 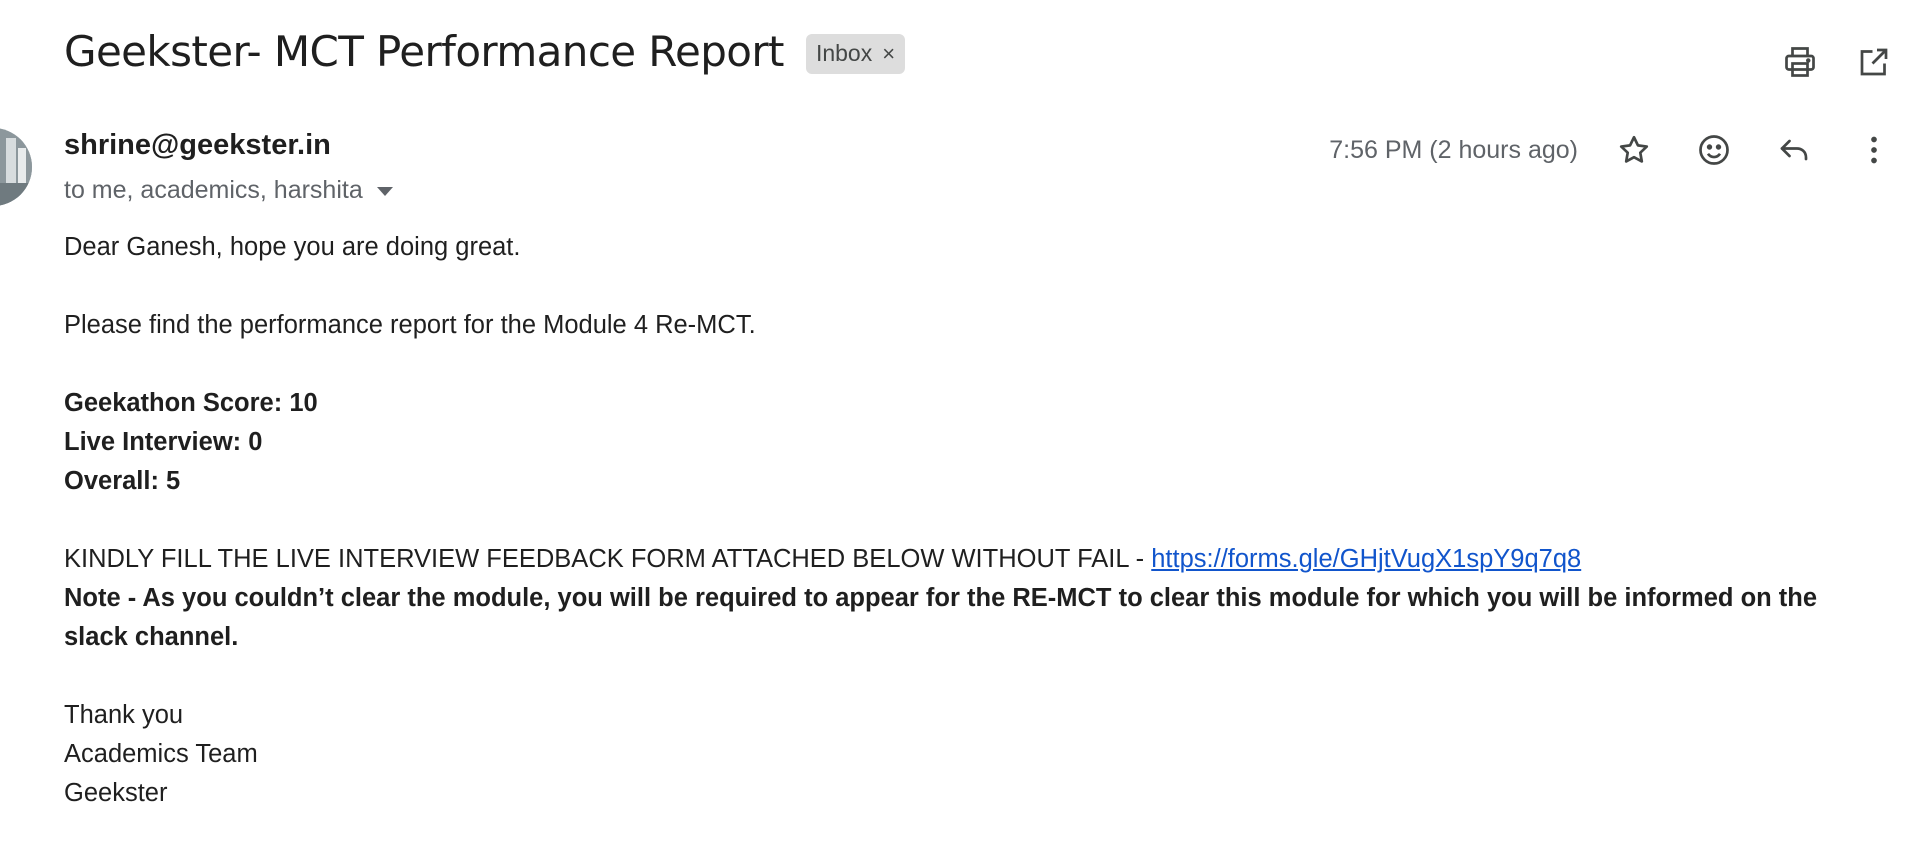 I want to click on signoff-line: Geekster, so click(x=116, y=793).